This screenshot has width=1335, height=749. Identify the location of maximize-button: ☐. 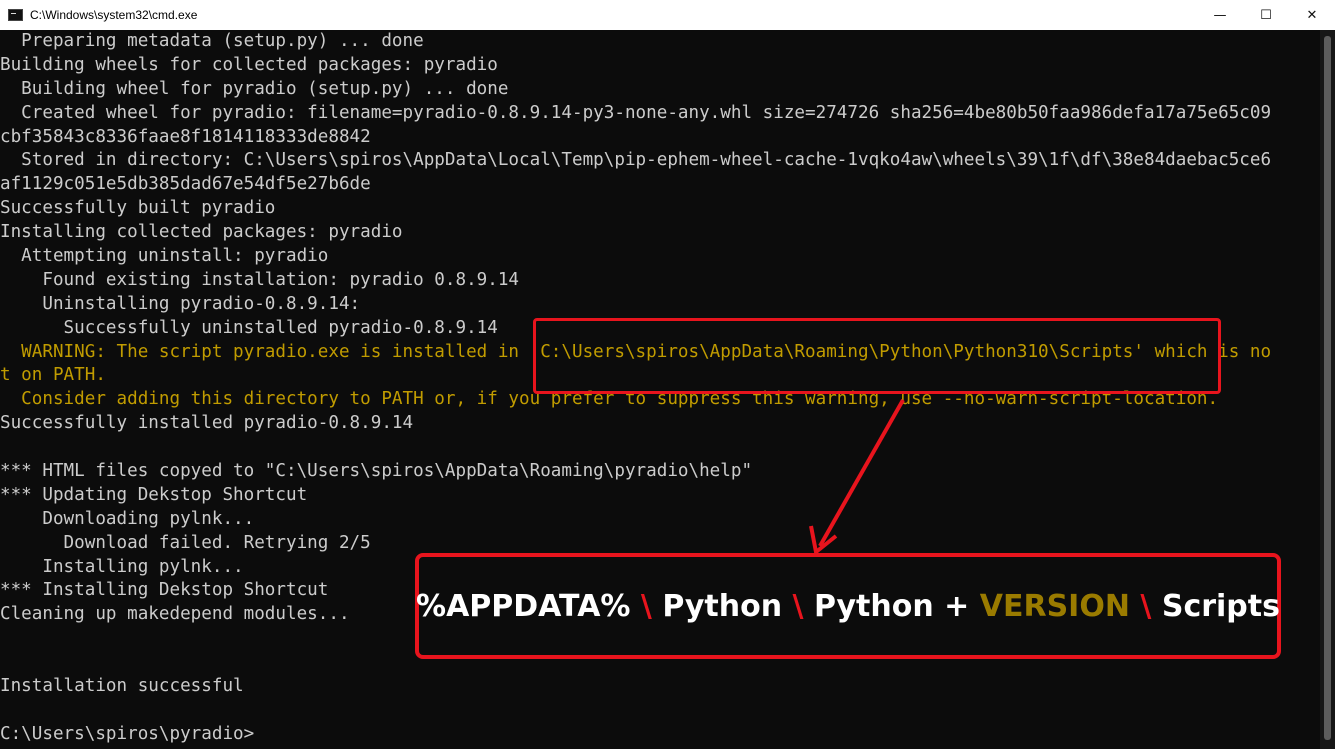
(1266, 15).